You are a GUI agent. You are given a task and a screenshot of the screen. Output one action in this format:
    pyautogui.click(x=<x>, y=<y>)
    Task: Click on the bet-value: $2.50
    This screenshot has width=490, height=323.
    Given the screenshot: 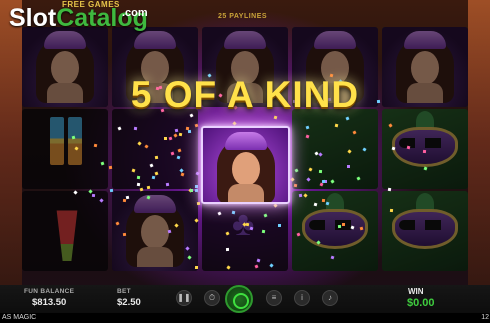 What is the action you would take?
    pyautogui.click(x=129, y=302)
    